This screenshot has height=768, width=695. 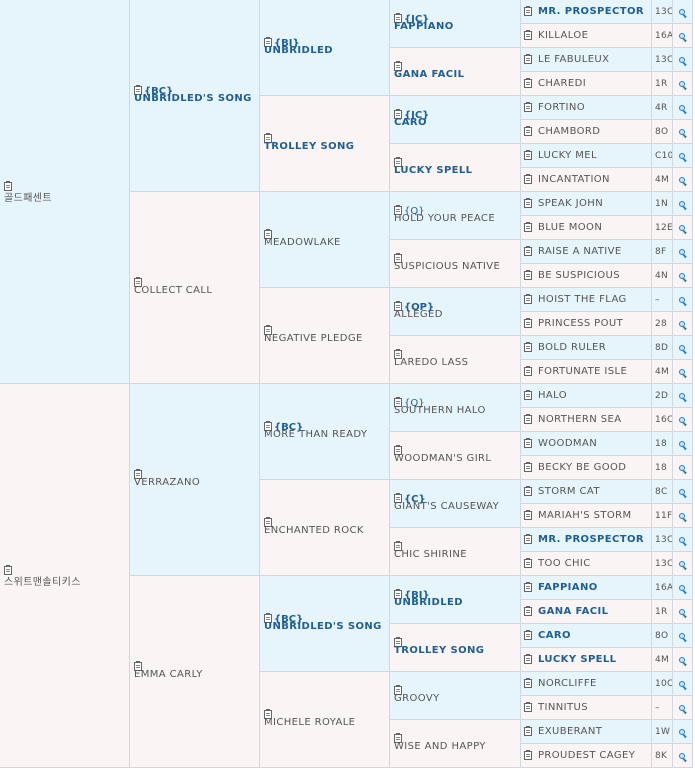 I want to click on horse-name: FORTUNATE ISLE, so click(x=582, y=371).